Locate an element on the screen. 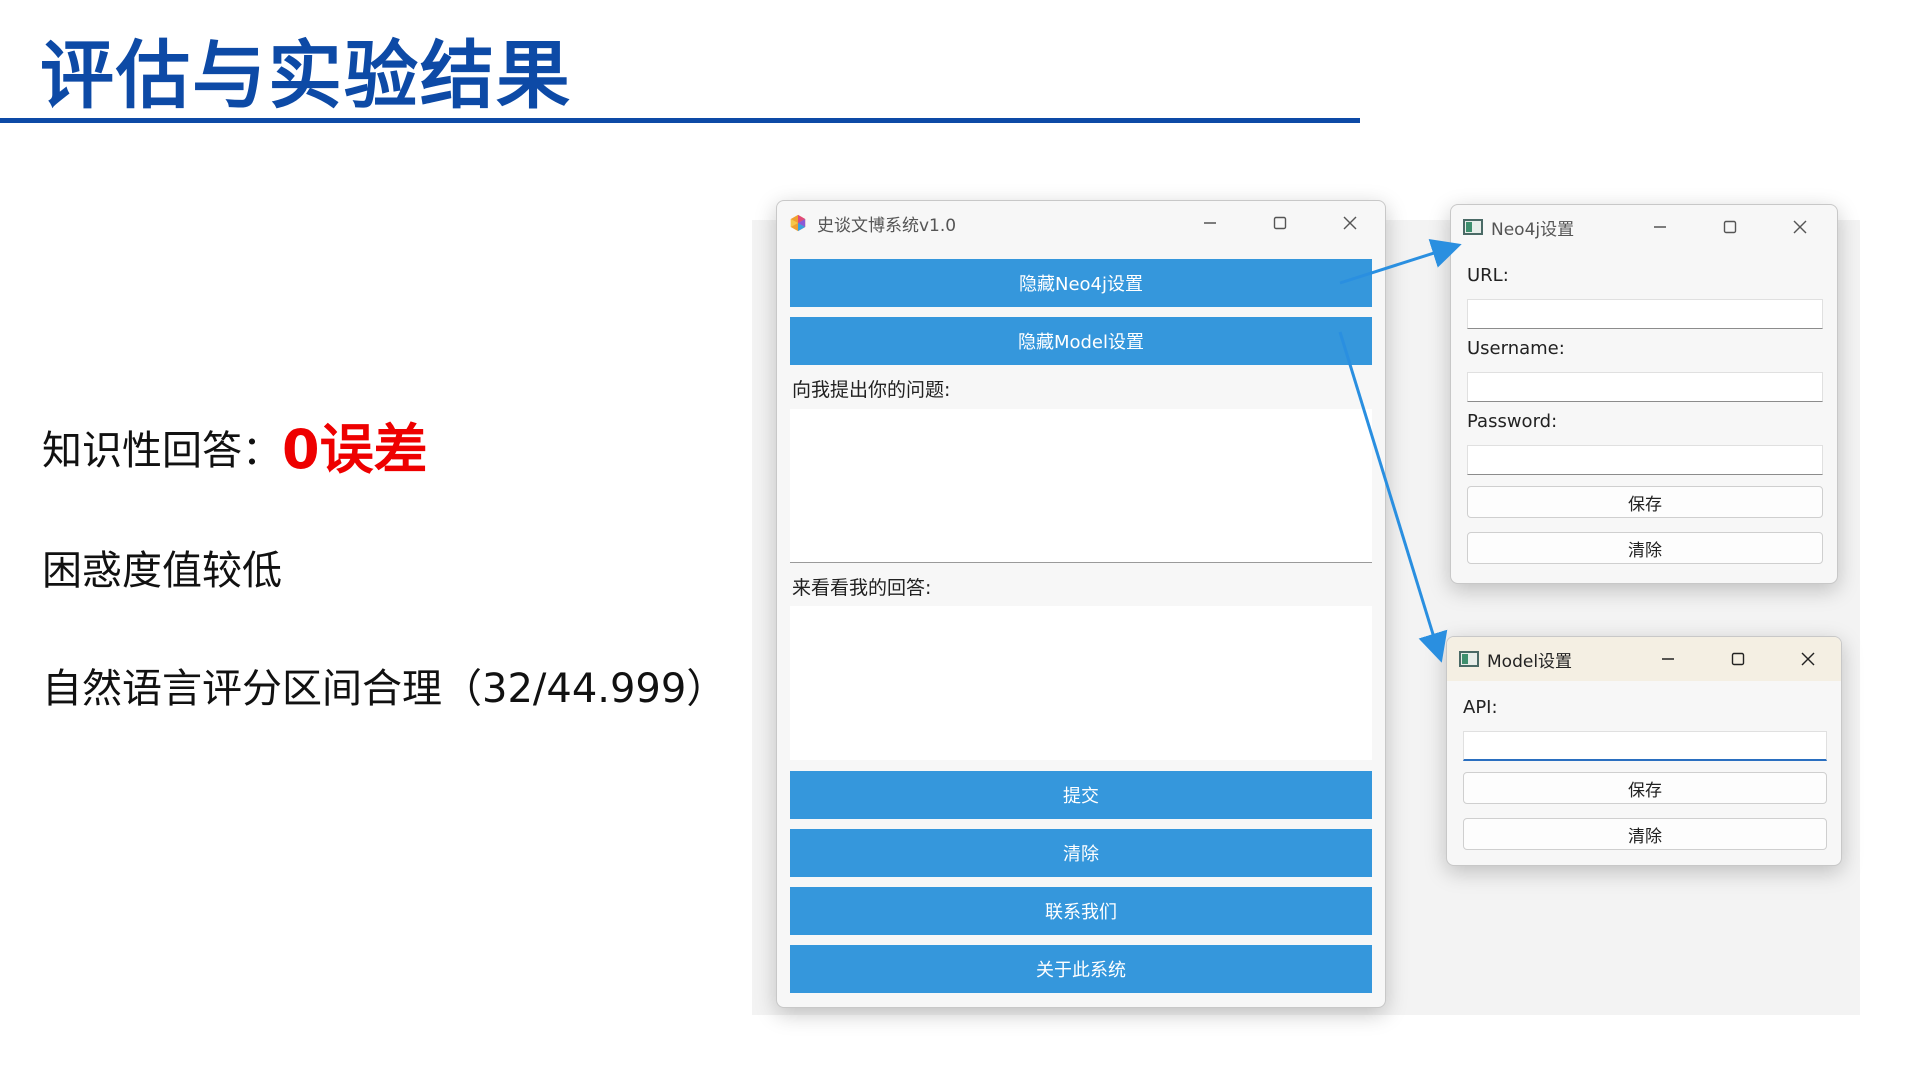 This screenshot has height=1080, width=1920. neo4j-titlebar: Neo4j设置 is located at coordinates (1644, 227).